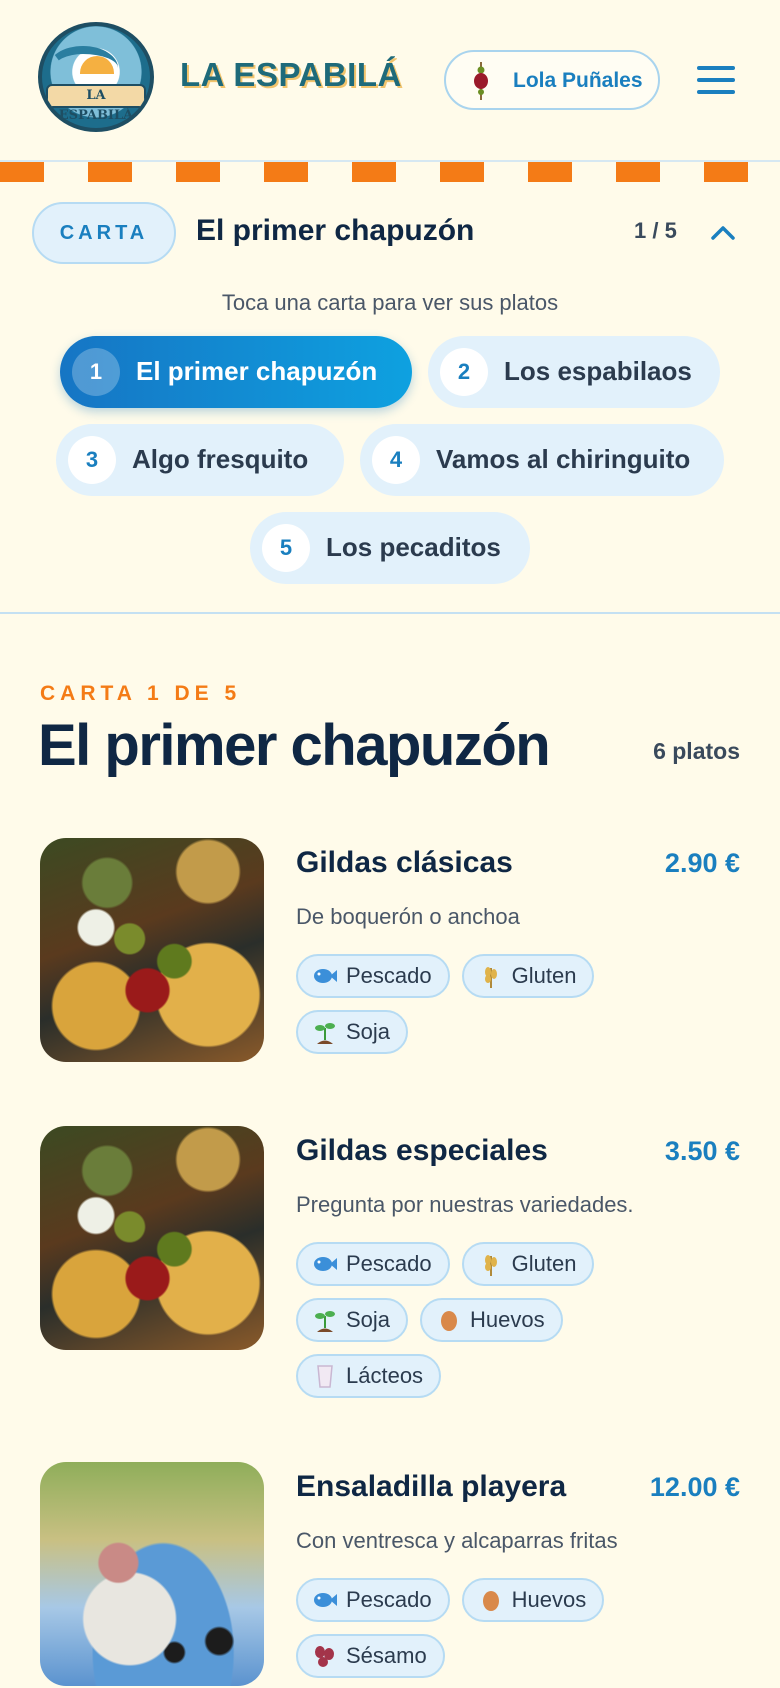  Describe the element at coordinates (422, 1150) in the screenshot. I see `dish-name: Gildas especiales` at that location.